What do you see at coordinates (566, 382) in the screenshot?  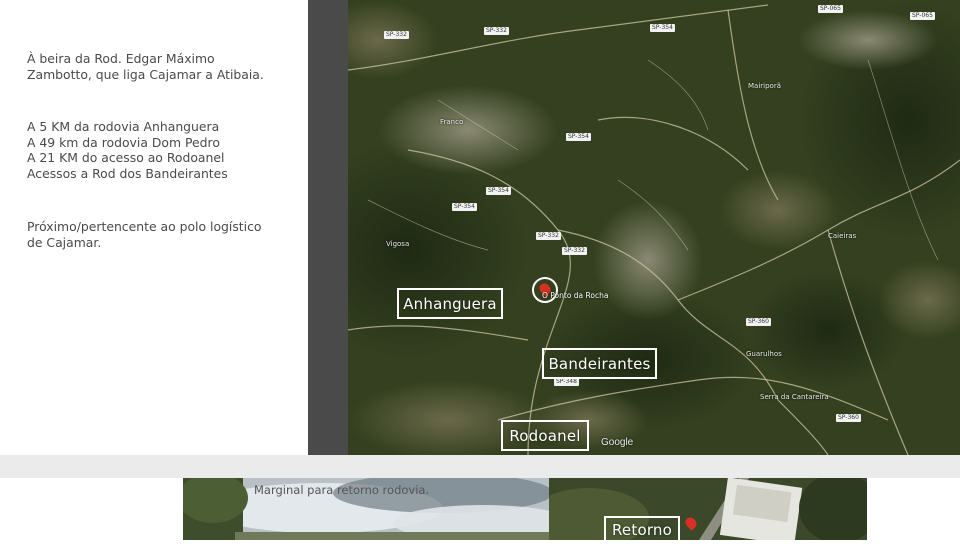 I see `road-shield: SP-348` at bounding box center [566, 382].